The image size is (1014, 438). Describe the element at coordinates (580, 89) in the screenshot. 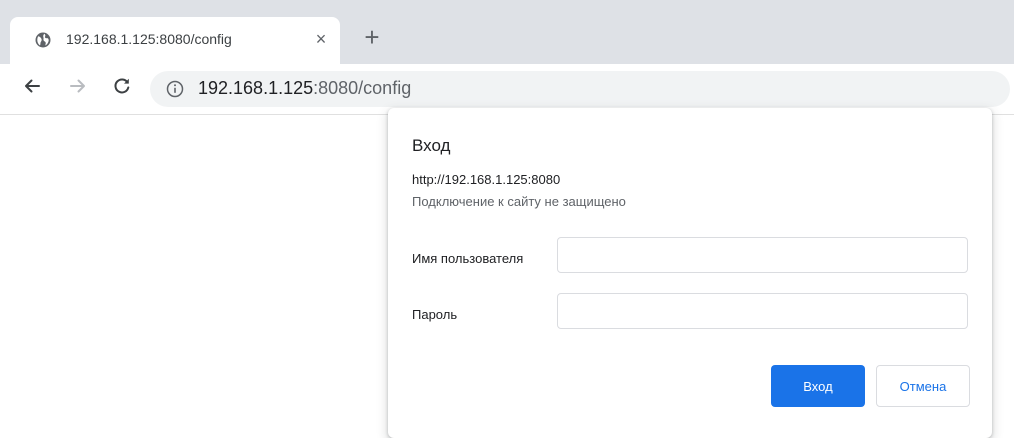

I see `address-bar: 192.168.1.125:8080/config` at that location.